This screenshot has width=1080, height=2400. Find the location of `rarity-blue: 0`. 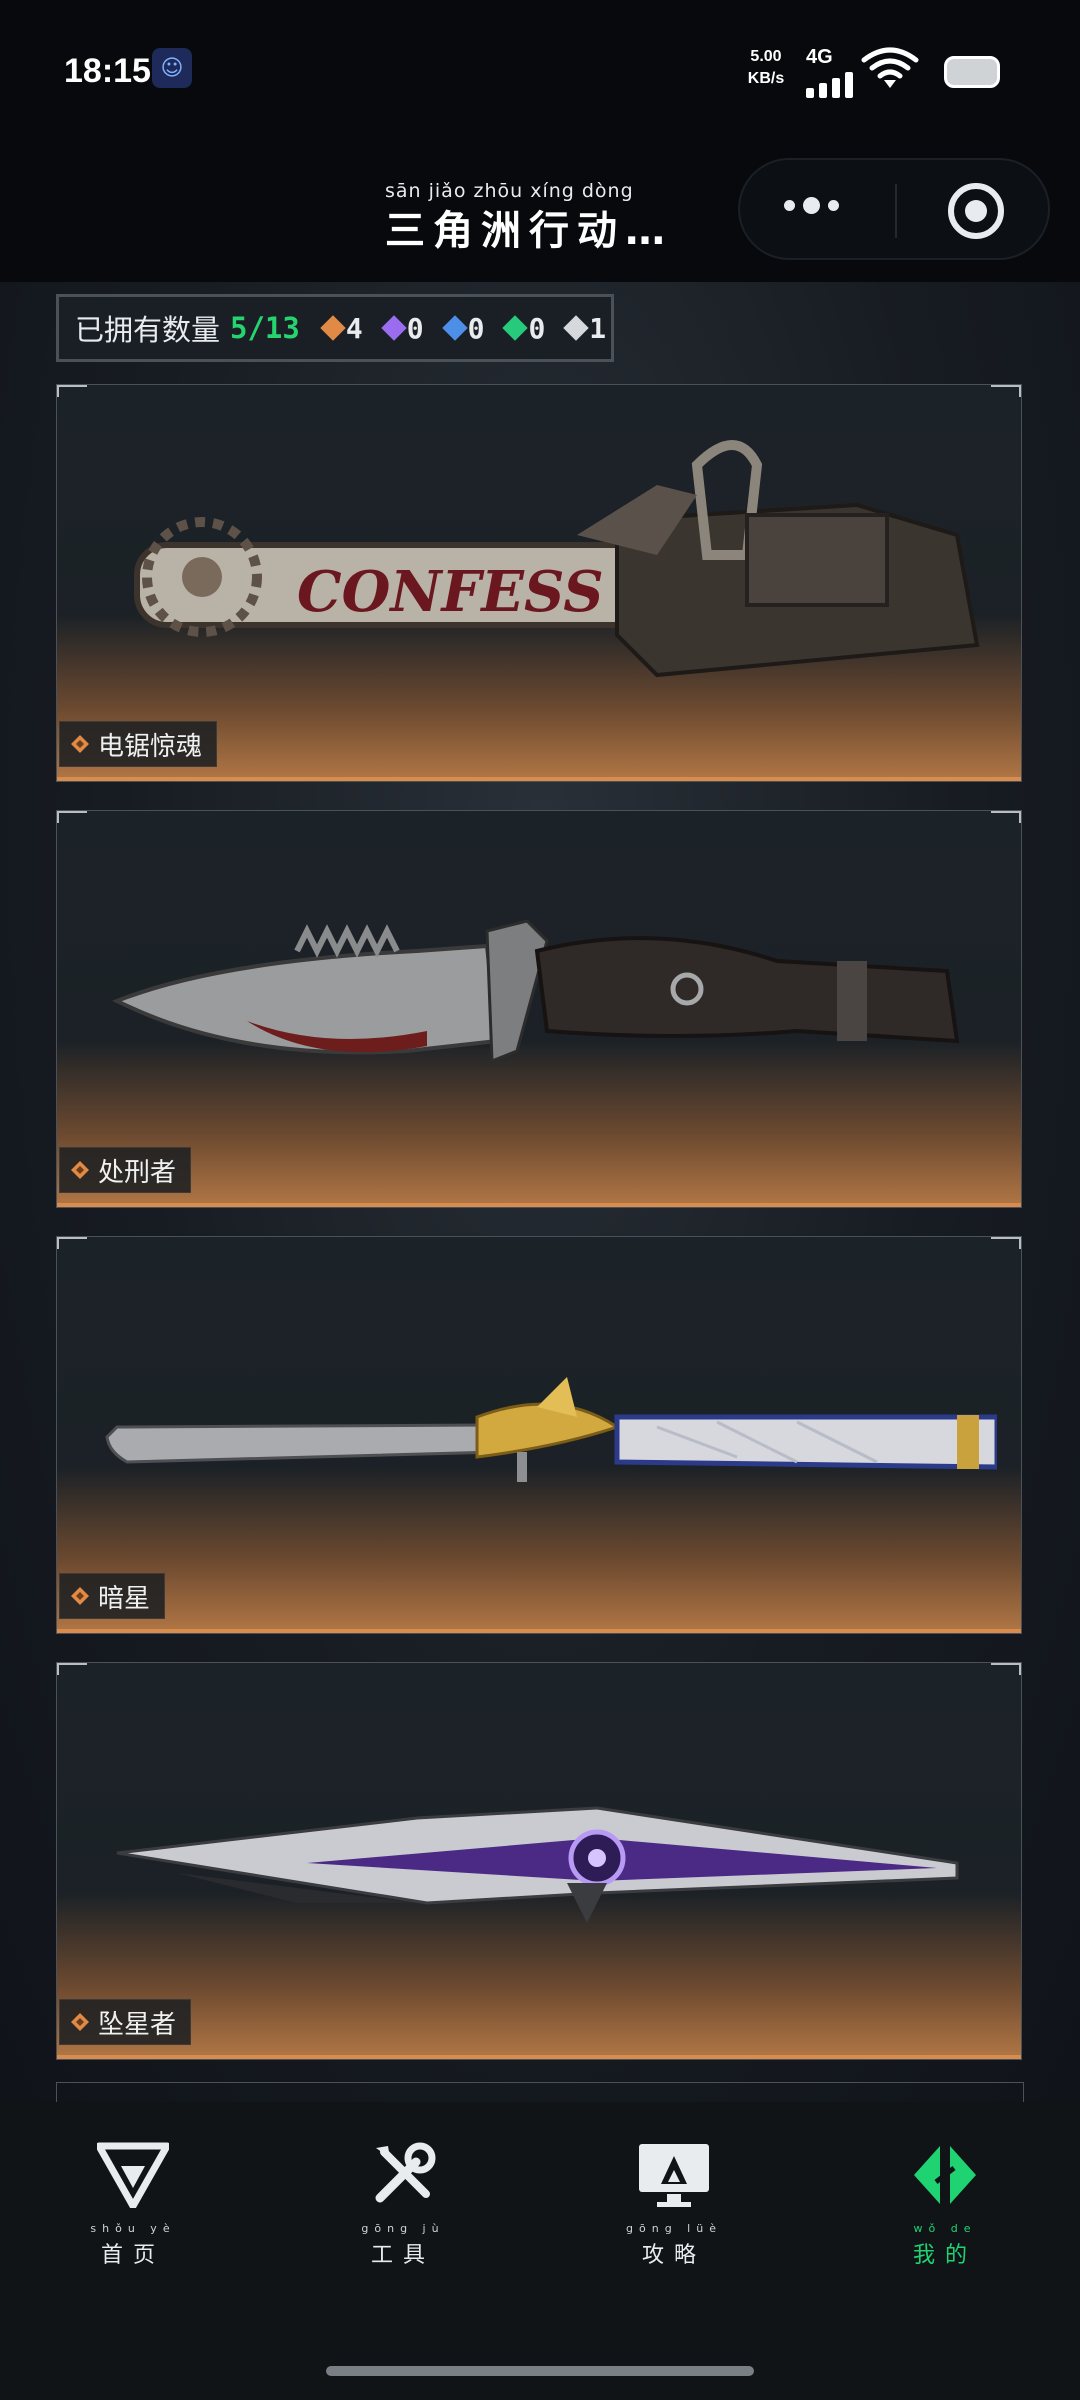

rarity-blue: 0 is located at coordinates (462, 328).